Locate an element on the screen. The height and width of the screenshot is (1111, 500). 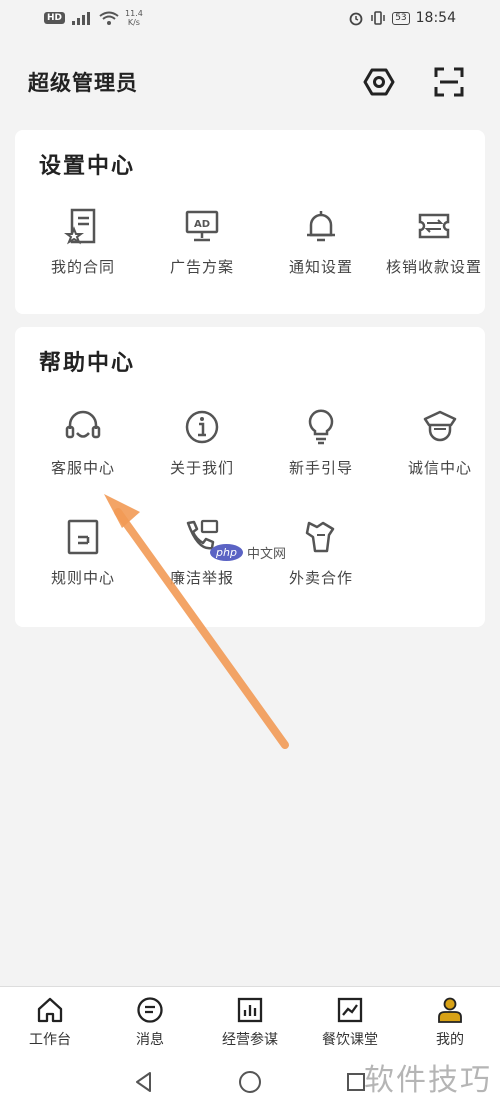
help-item-label: 客服中心 is located at coordinates (82, 468).